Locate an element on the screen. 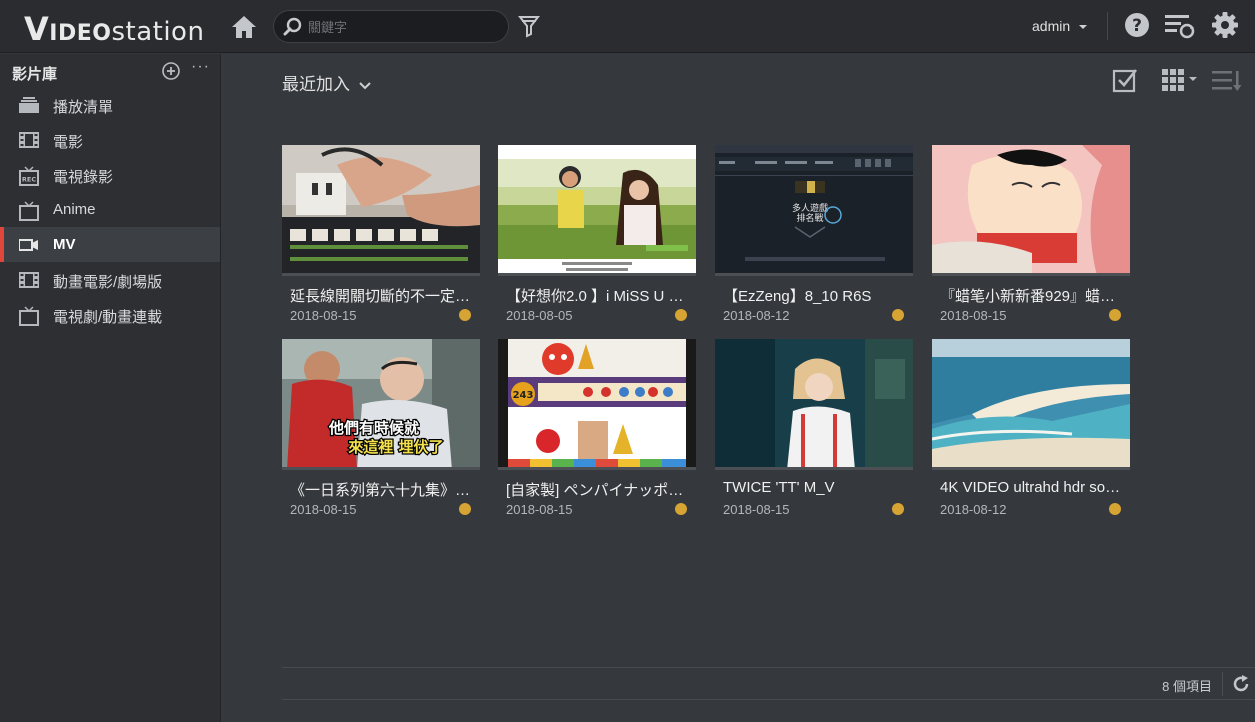 Image resolution: width=1255 pixels, height=722 pixels. sidebar-item-tv-recordings: REC 電視錄影 is located at coordinates (110, 174).